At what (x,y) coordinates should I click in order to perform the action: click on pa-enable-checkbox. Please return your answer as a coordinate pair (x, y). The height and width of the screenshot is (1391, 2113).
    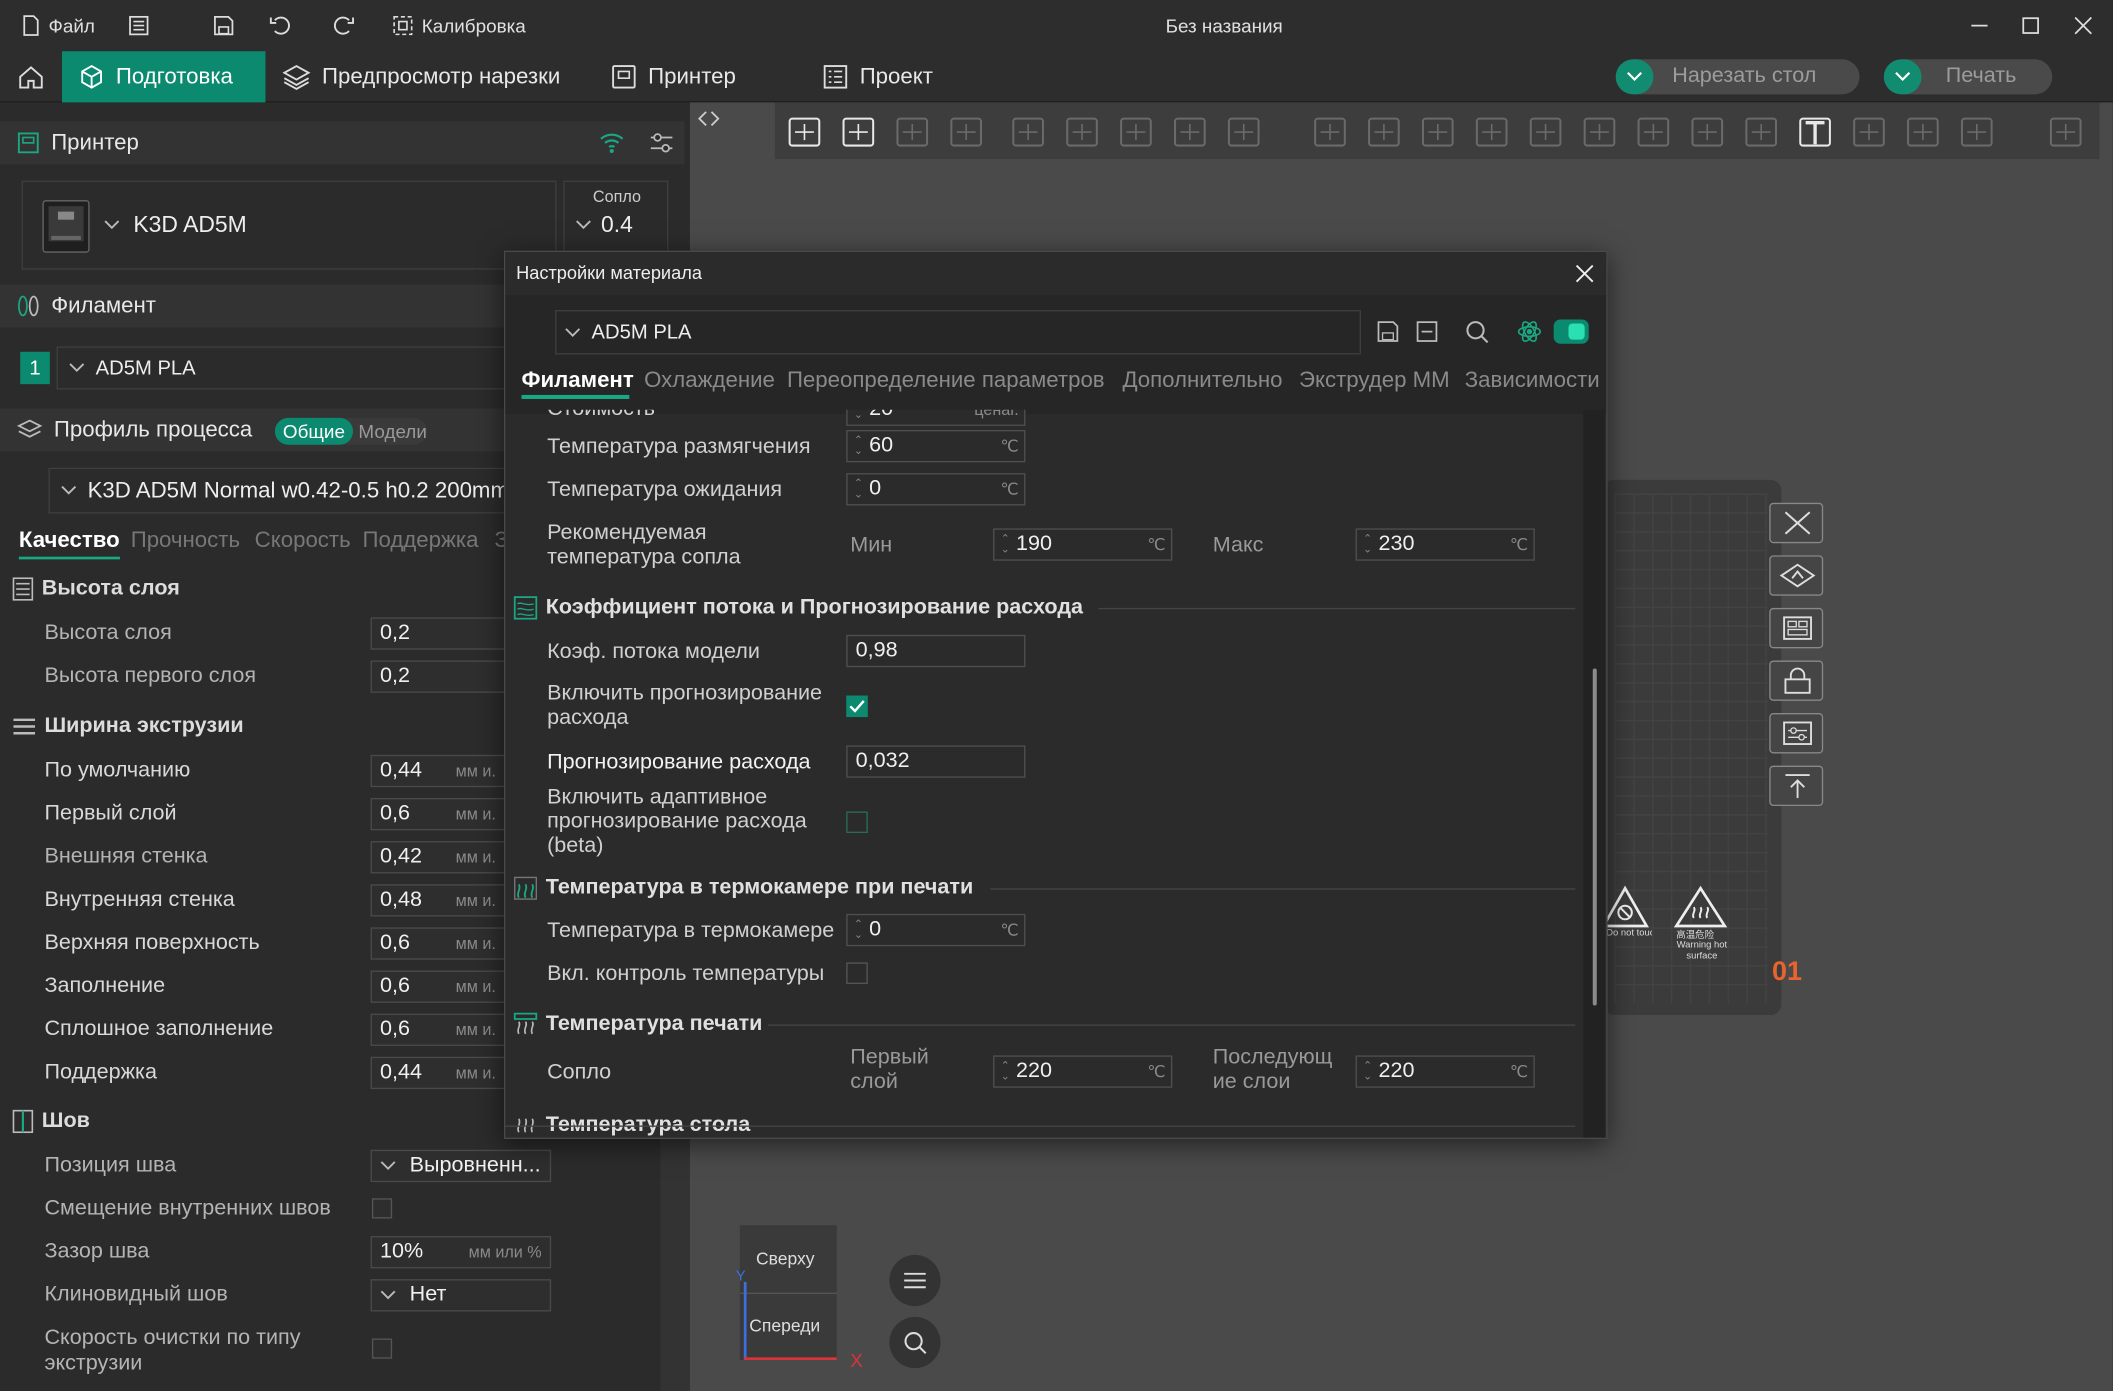
    Looking at the image, I should click on (857, 706).